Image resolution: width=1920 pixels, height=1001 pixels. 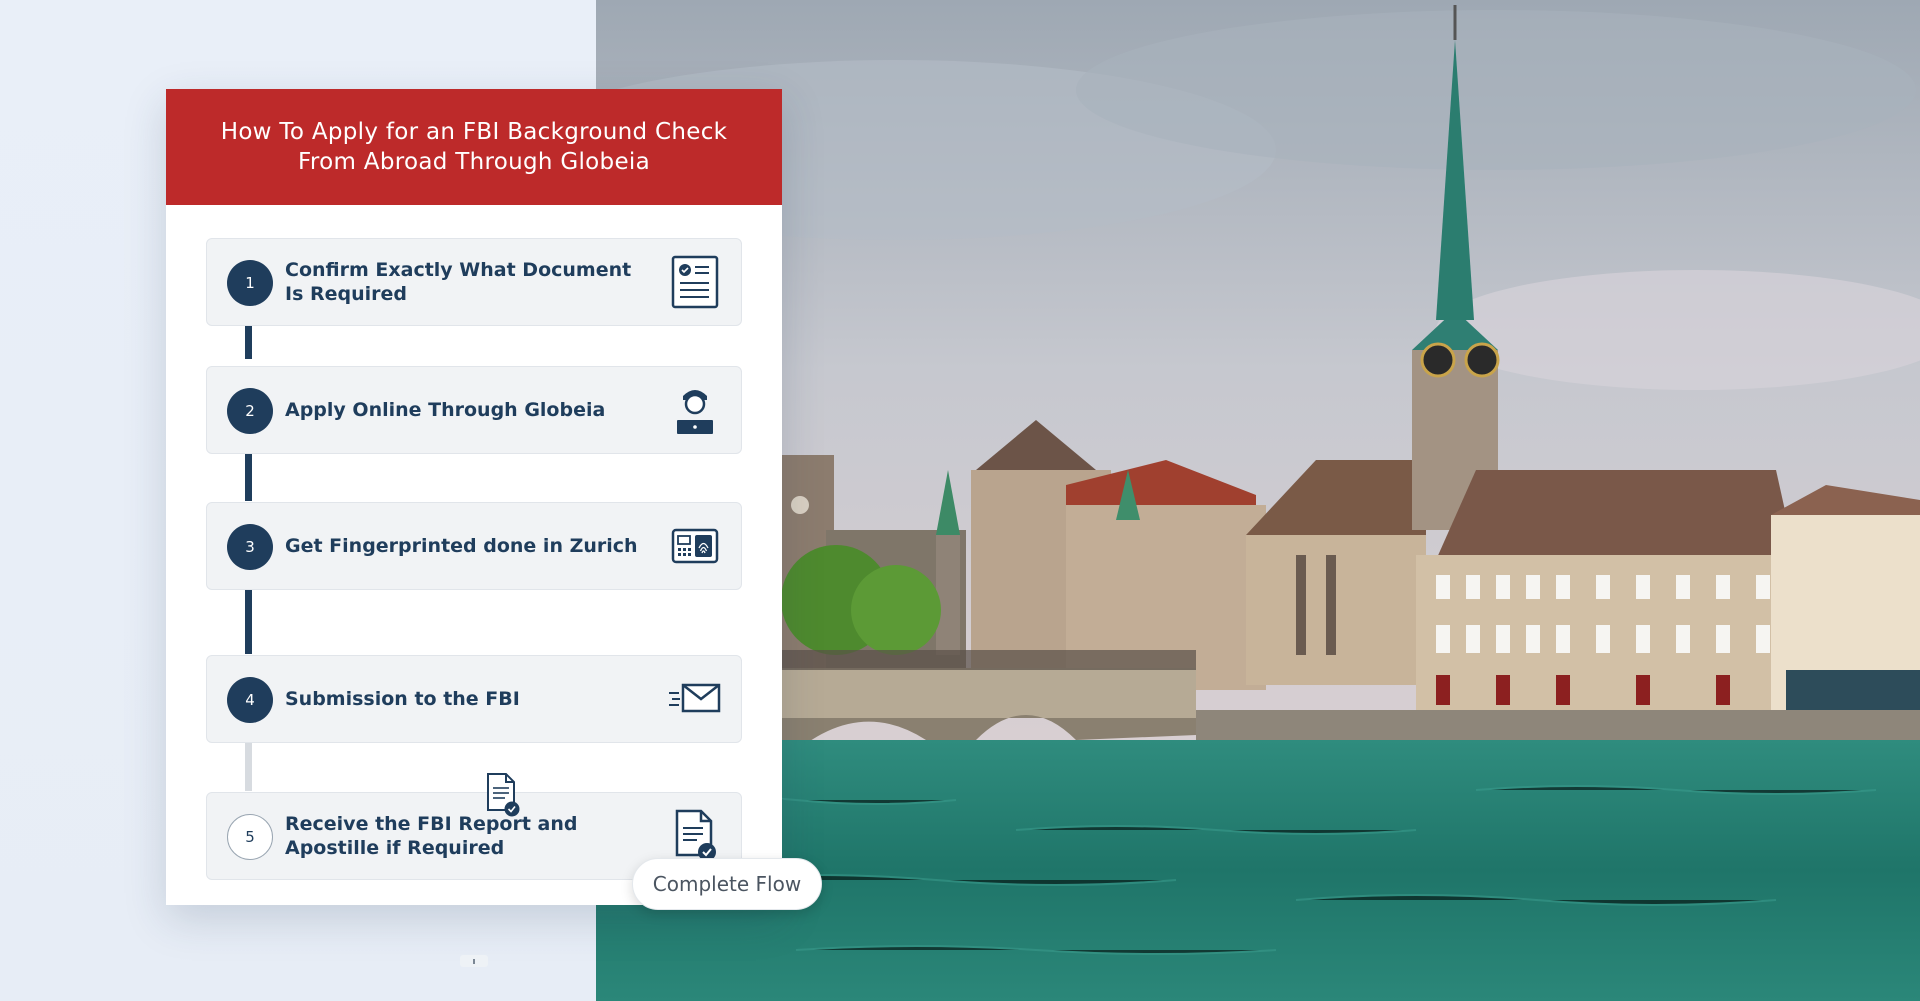 I want to click on fast-mail-icon, so click(x=695, y=698).